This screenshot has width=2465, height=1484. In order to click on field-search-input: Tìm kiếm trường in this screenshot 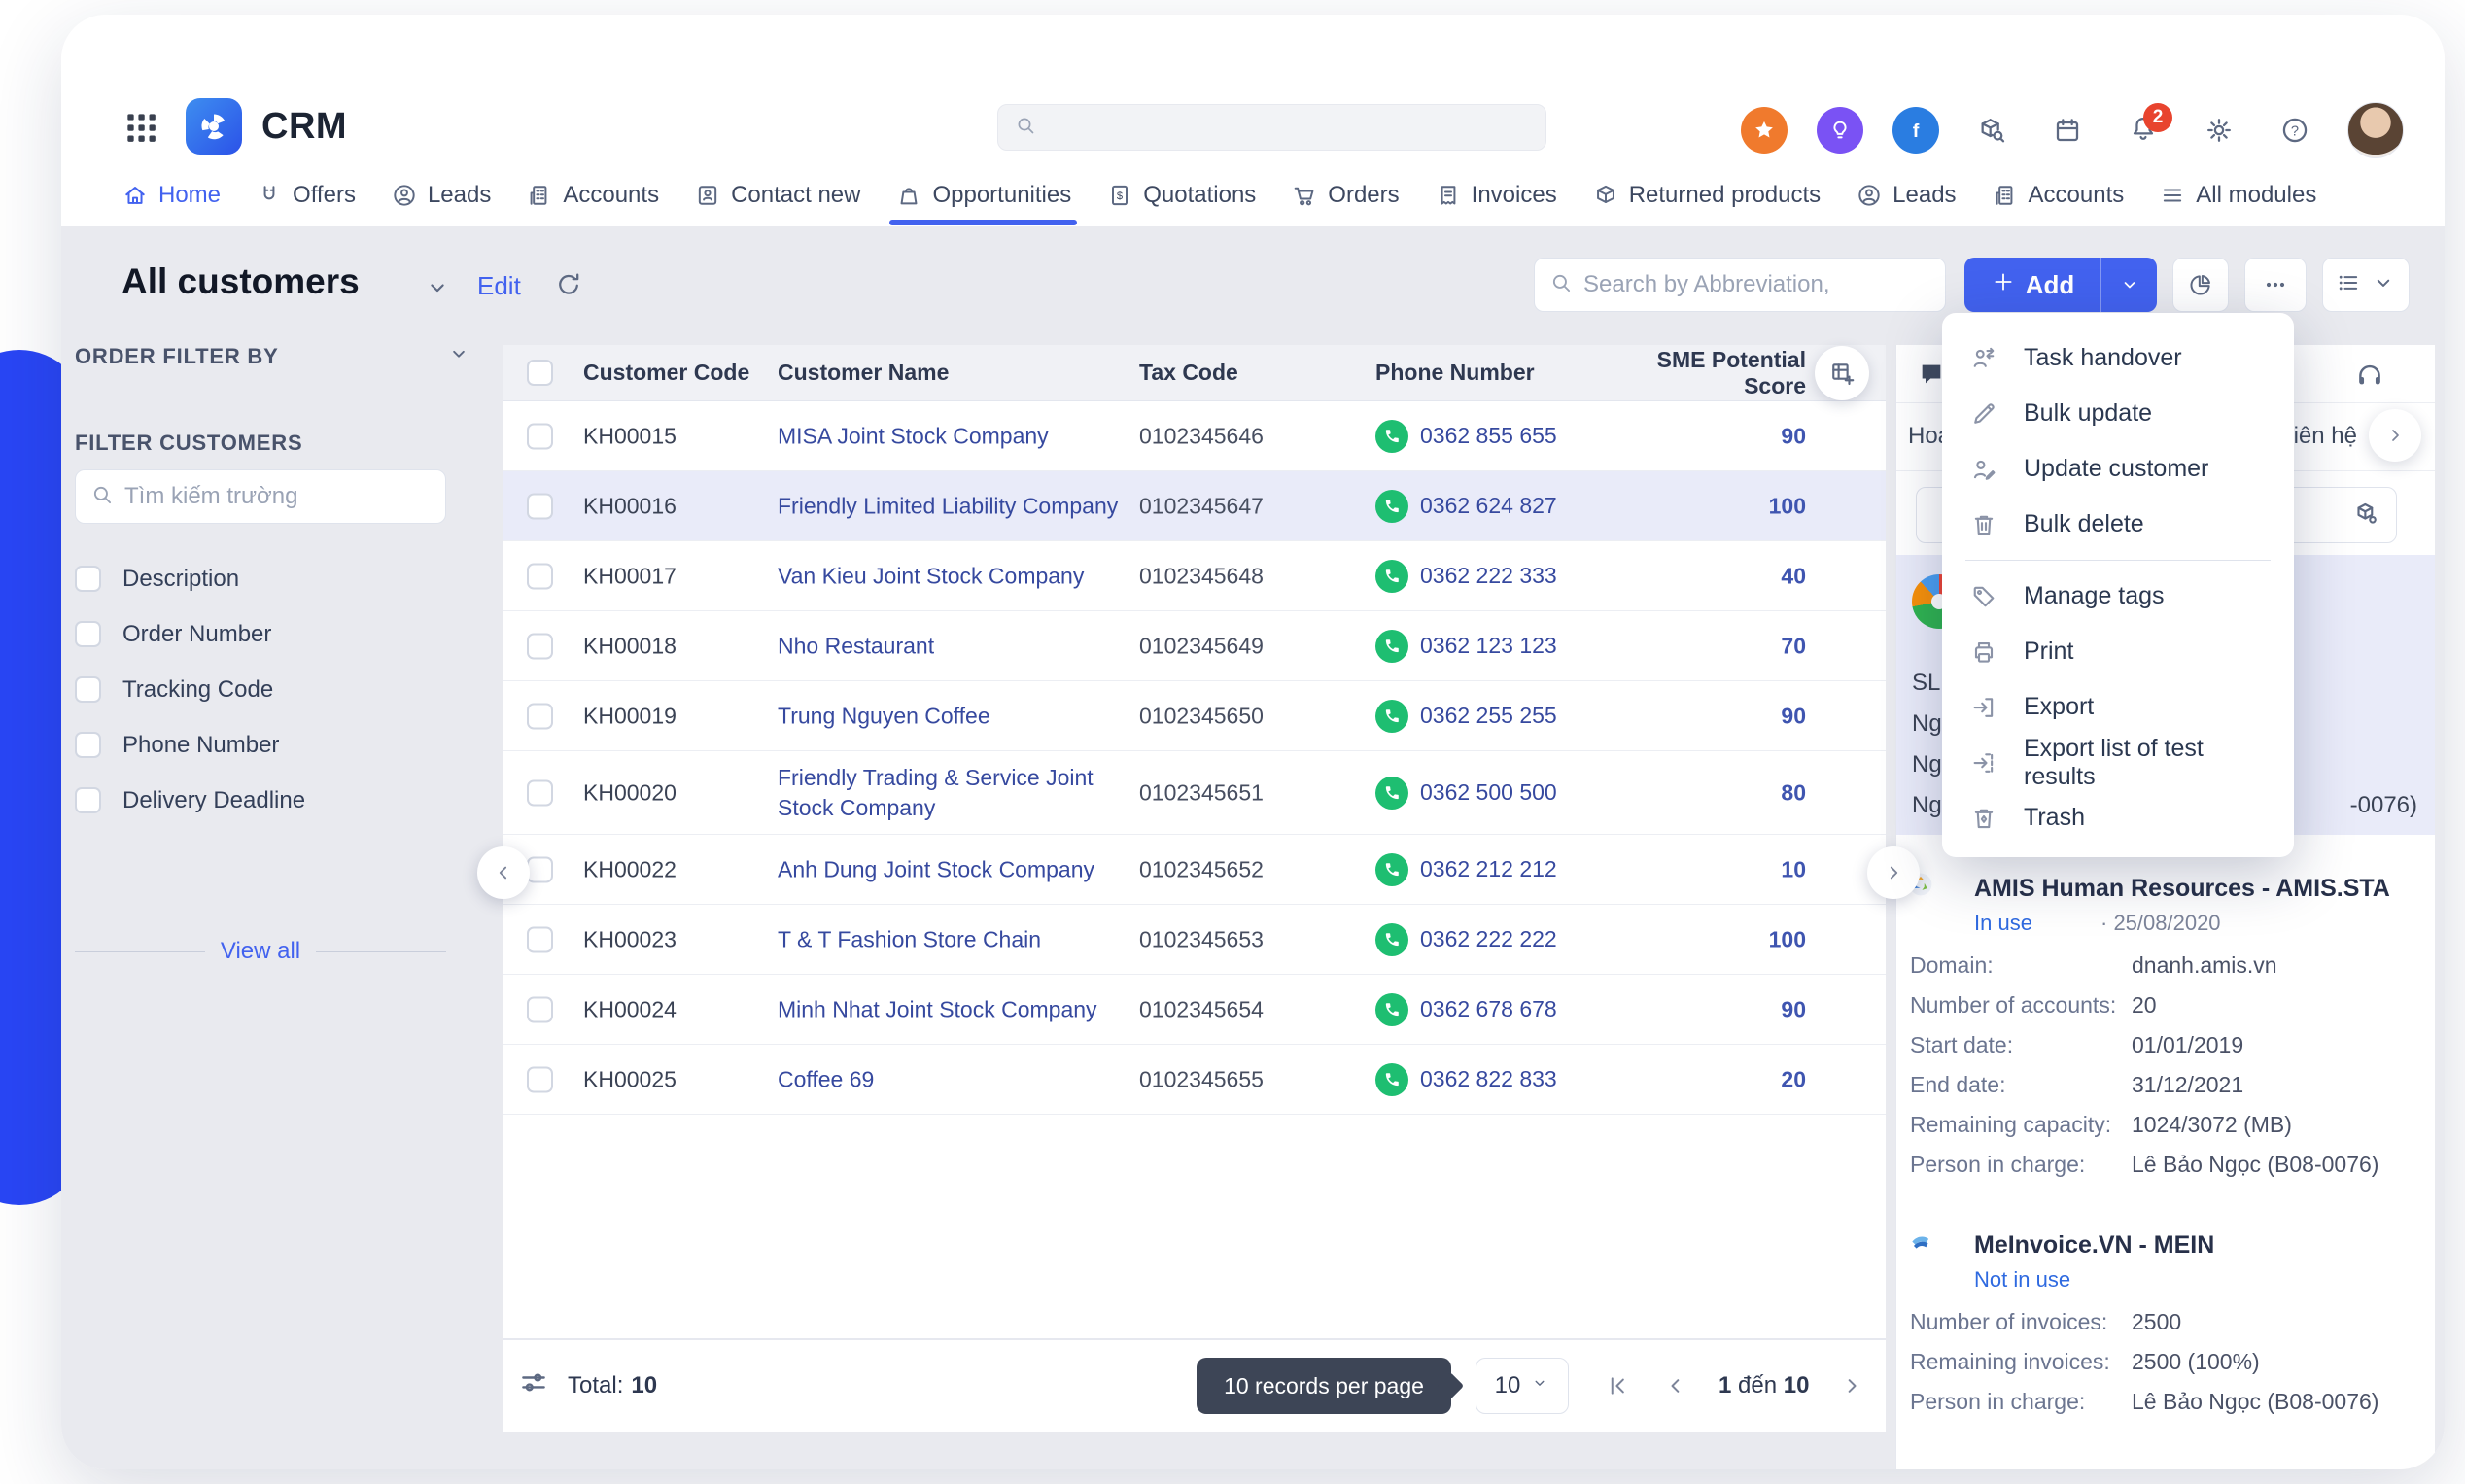, I will do `click(260, 496)`.